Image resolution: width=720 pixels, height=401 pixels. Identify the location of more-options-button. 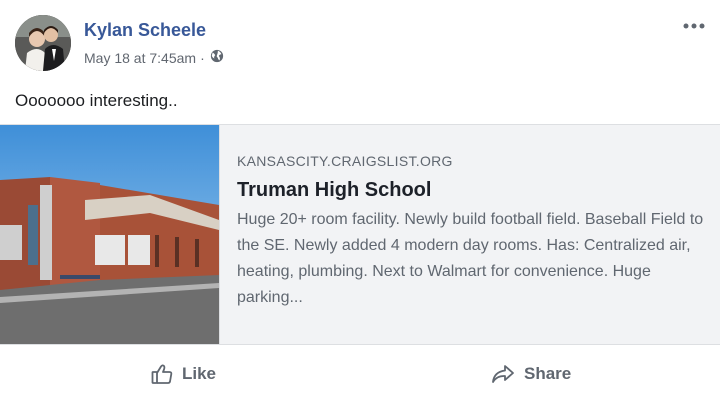
(694, 26).